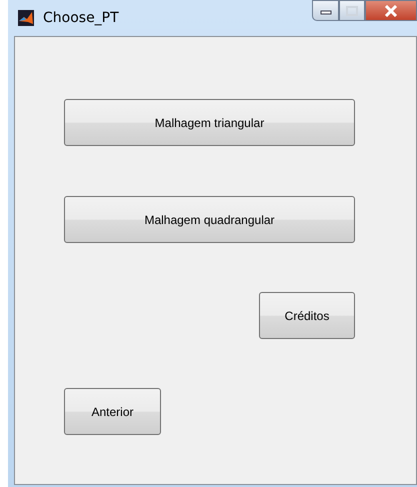  Describe the element at coordinates (307, 315) in the screenshot. I see `push-button: Créditos` at that location.